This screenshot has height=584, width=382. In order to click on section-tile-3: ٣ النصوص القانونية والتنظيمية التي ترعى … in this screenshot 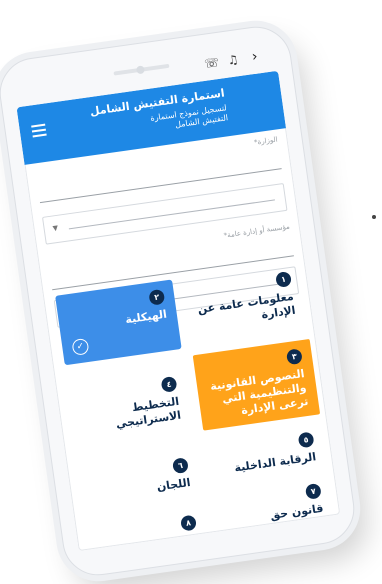, I will do `click(256, 384)`.